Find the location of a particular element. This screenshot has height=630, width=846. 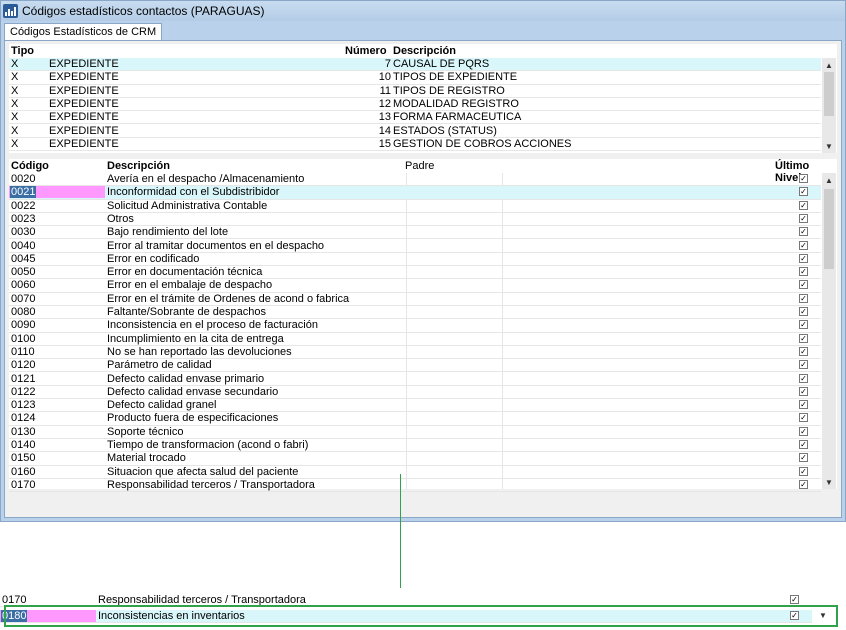

bottom-grid-scrollbar: ▲ ▼ is located at coordinates (829, 331).